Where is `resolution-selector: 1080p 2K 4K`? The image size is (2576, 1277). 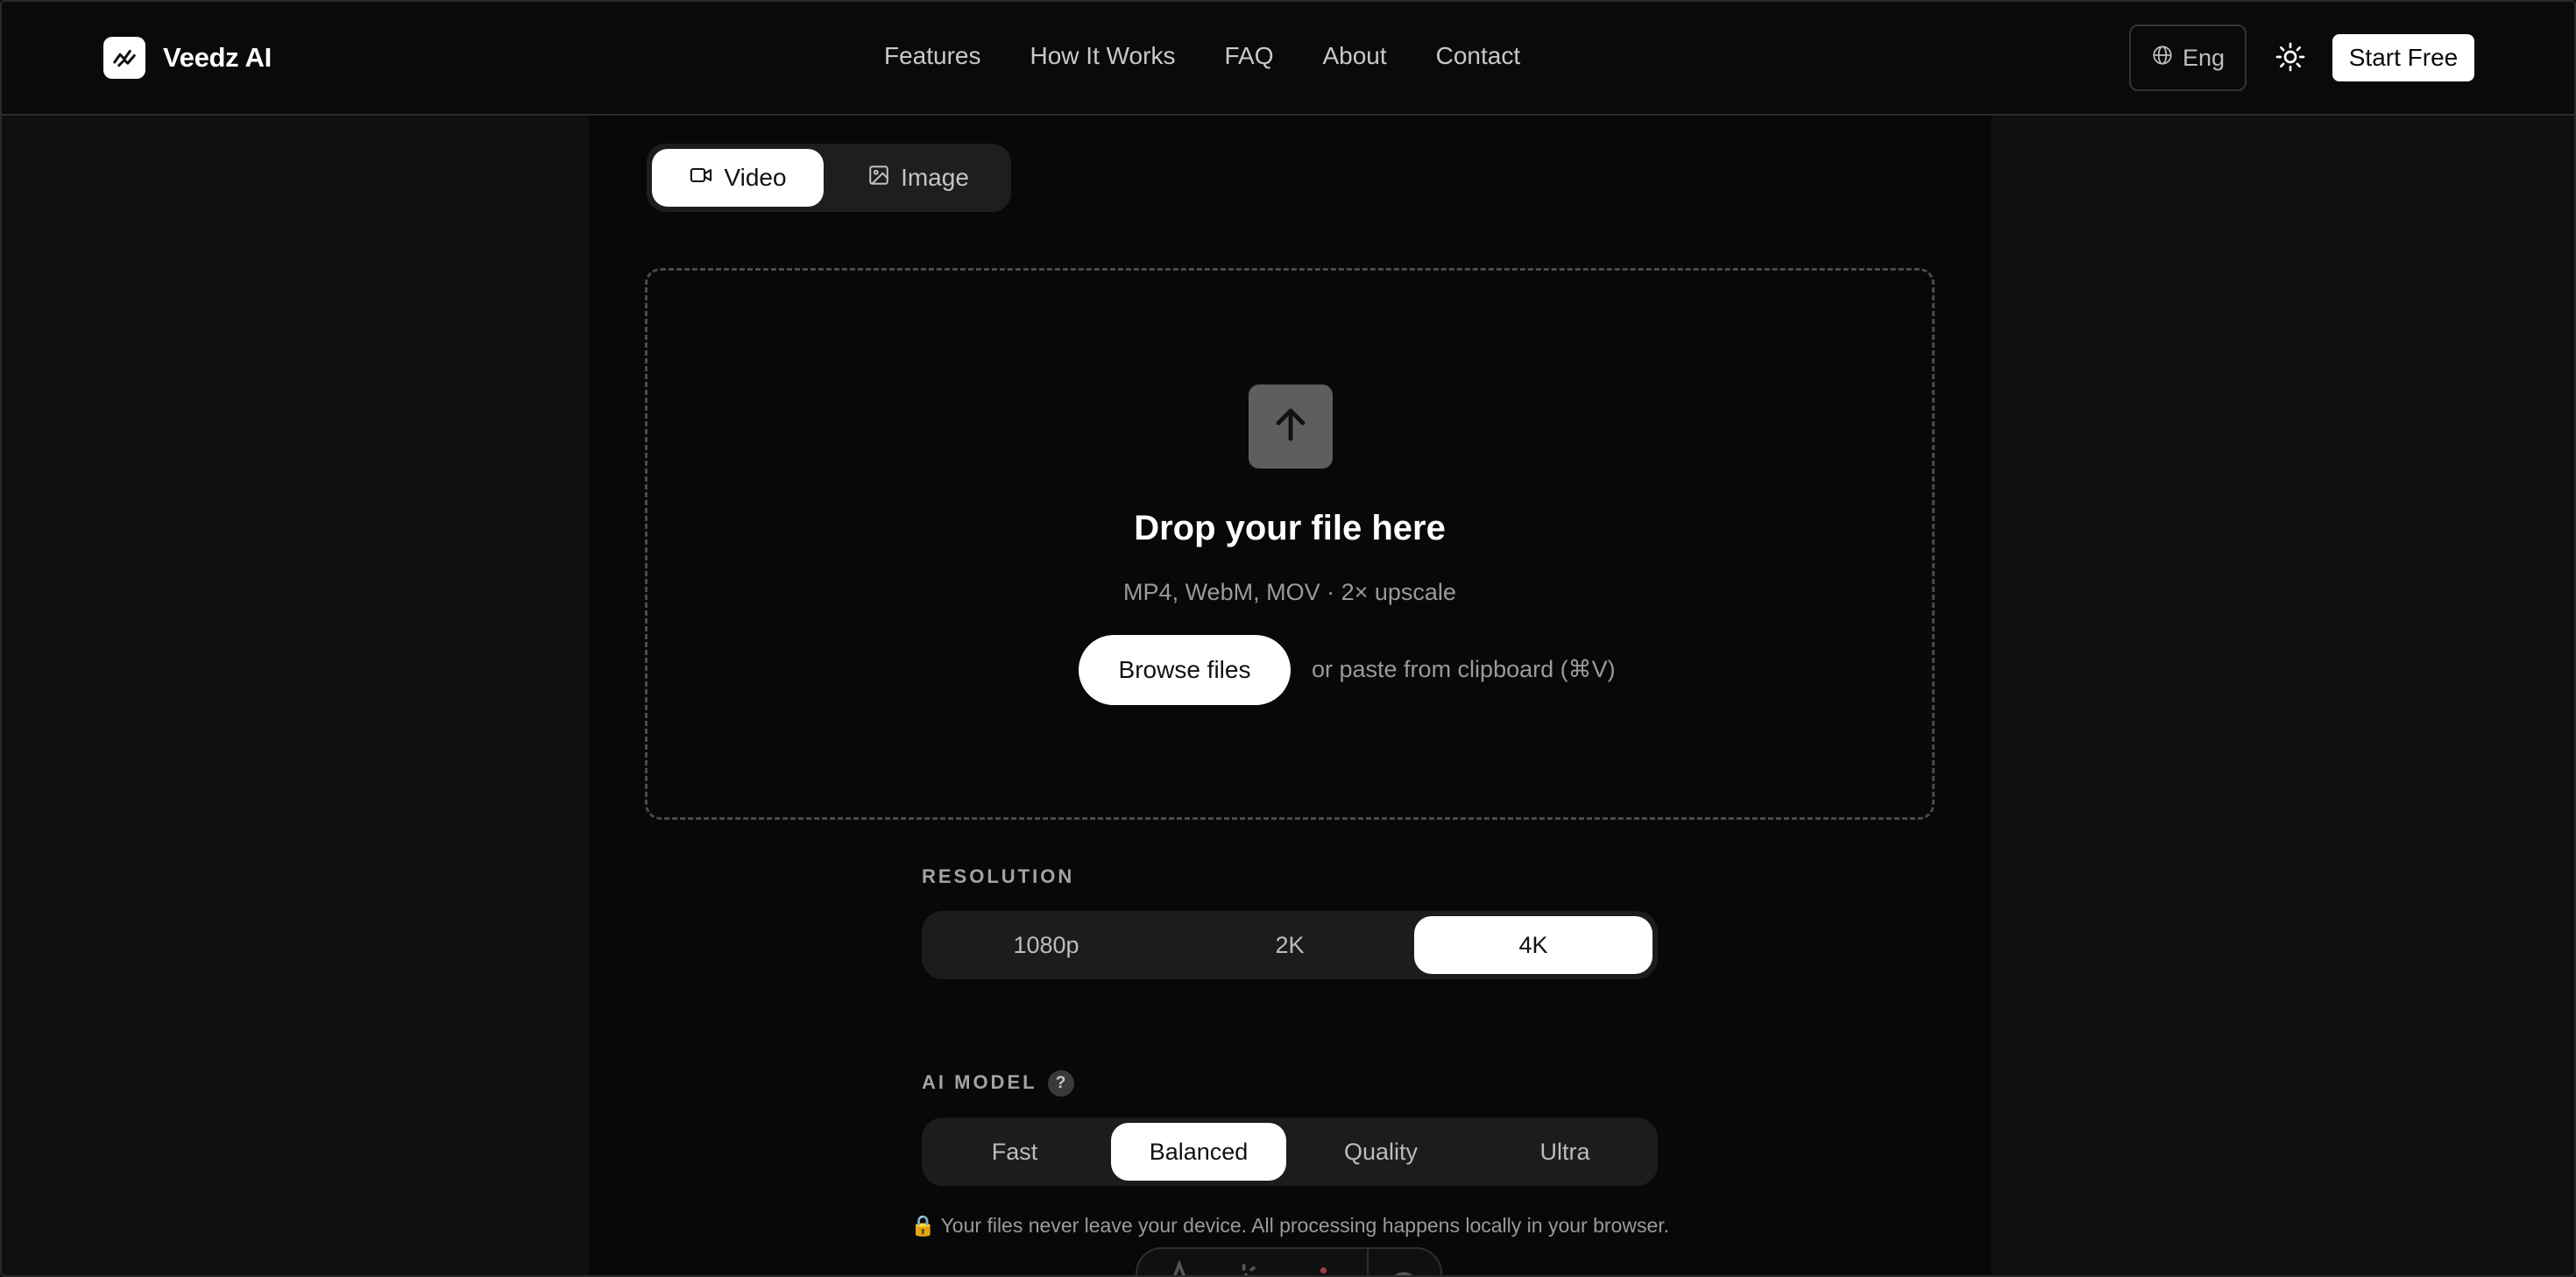
resolution-selector: 1080p 2K 4K is located at coordinates (1290, 945).